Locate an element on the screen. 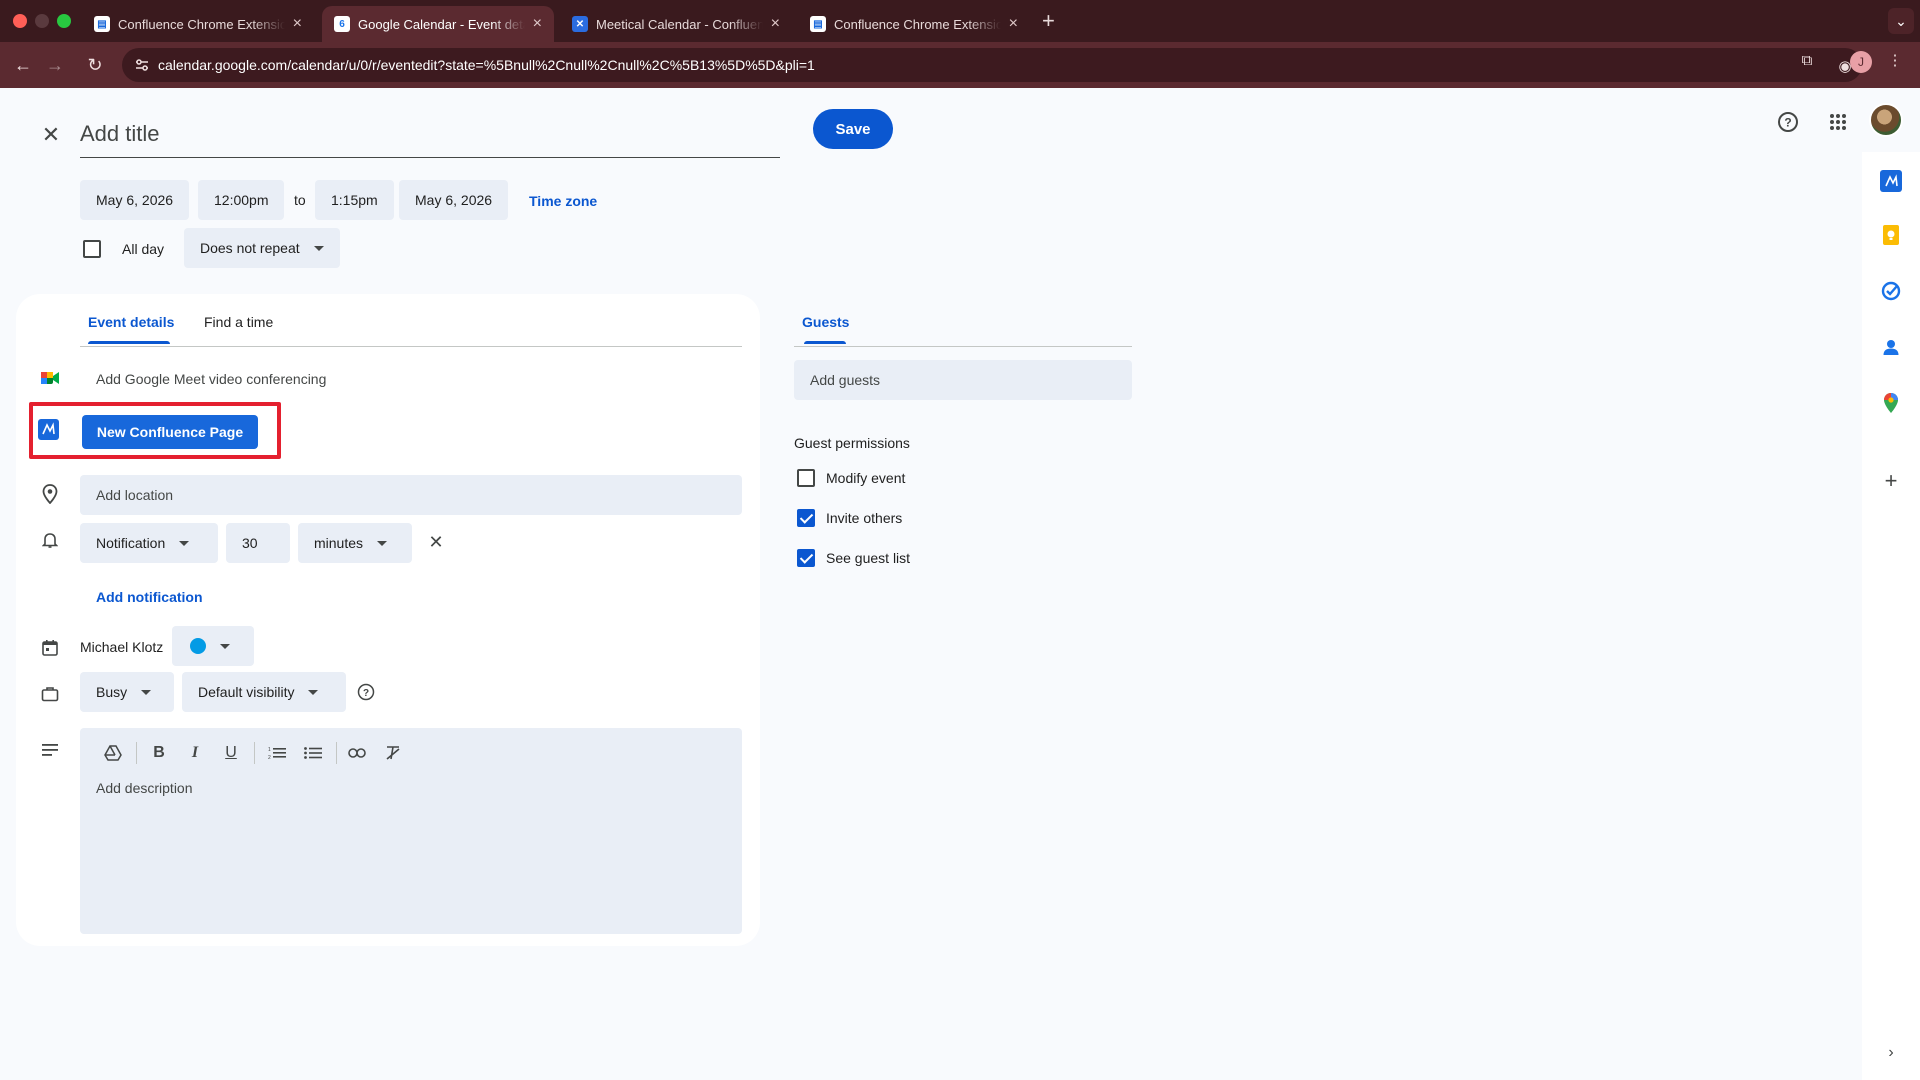 The width and height of the screenshot is (1920, 1080). google-apps-icon is located at coordinates (1838, 122).